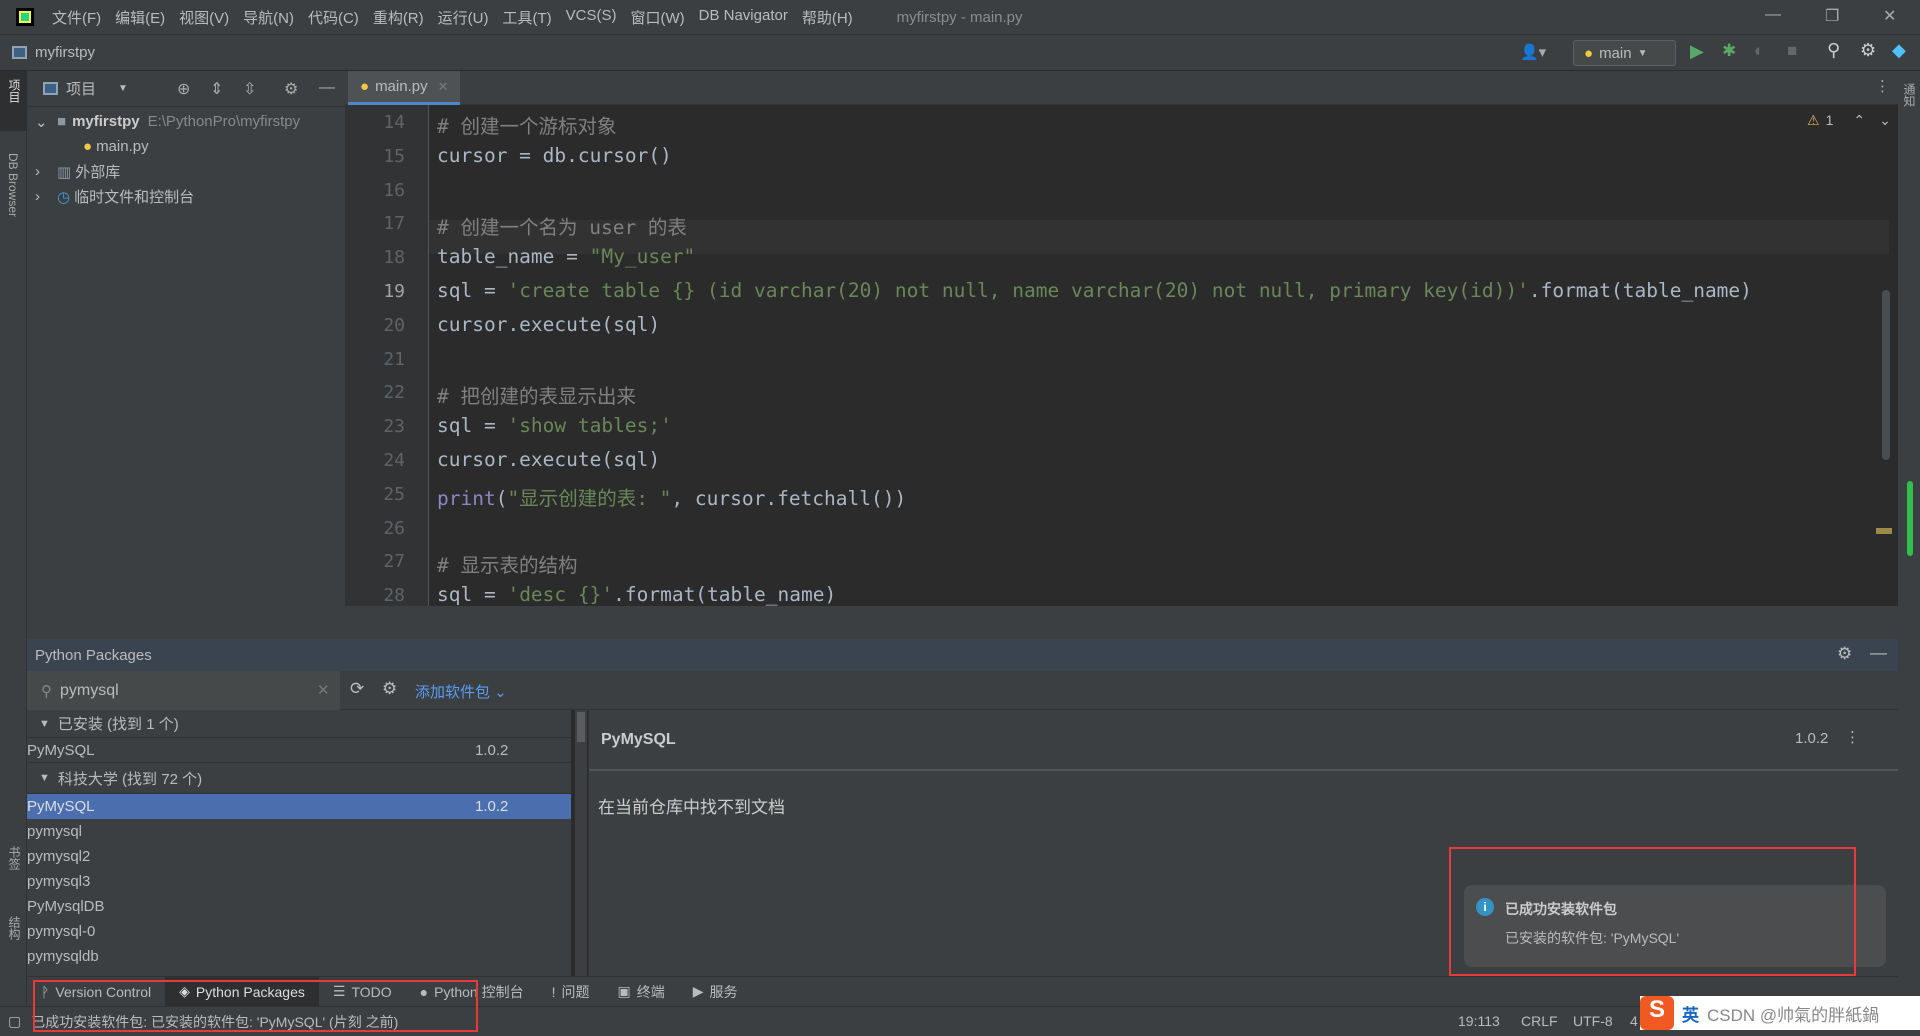  What do you see at coordinates (1889, 16) in the screenshot?
I see `close-button: ✕` at bounding box center [1889, 16].